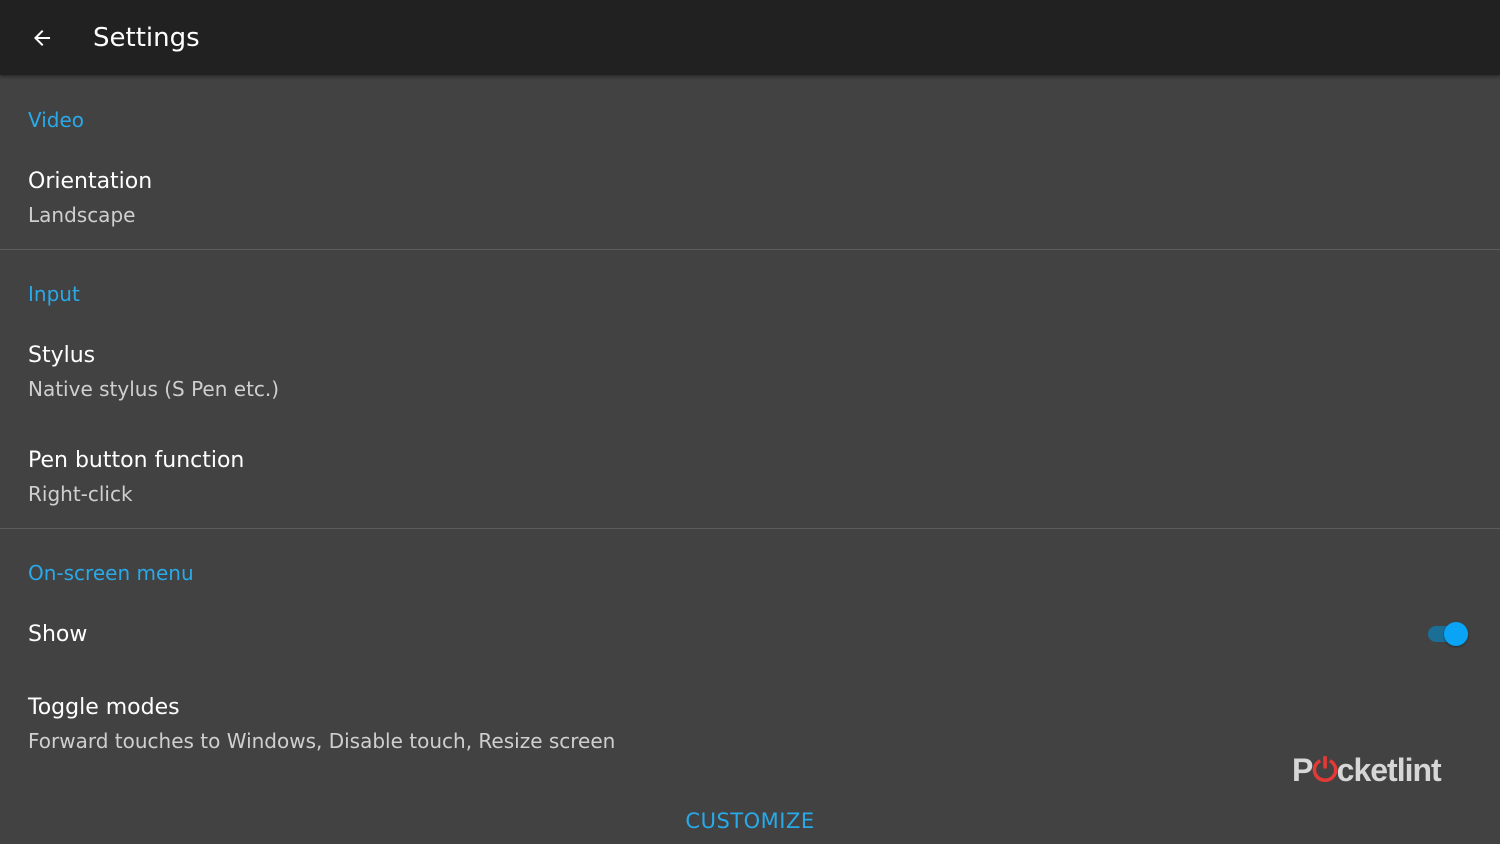  Describe the element at coordinates (104, 707) in the screenshot. I see `setting-title: Toggle modes` at that location.